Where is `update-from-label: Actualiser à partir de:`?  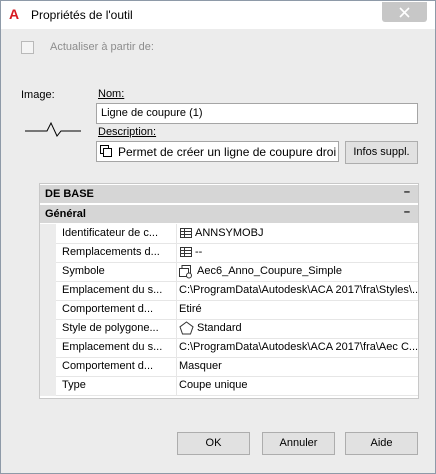 update-from-label: Actualiser à partir de: is located at coordinates (102, 47).